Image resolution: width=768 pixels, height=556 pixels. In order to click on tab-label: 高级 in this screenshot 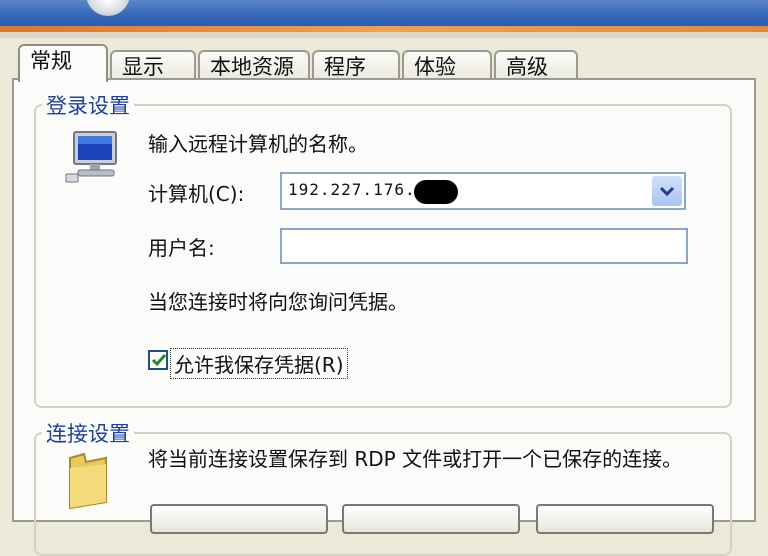, I will do `click(527, 67)`.